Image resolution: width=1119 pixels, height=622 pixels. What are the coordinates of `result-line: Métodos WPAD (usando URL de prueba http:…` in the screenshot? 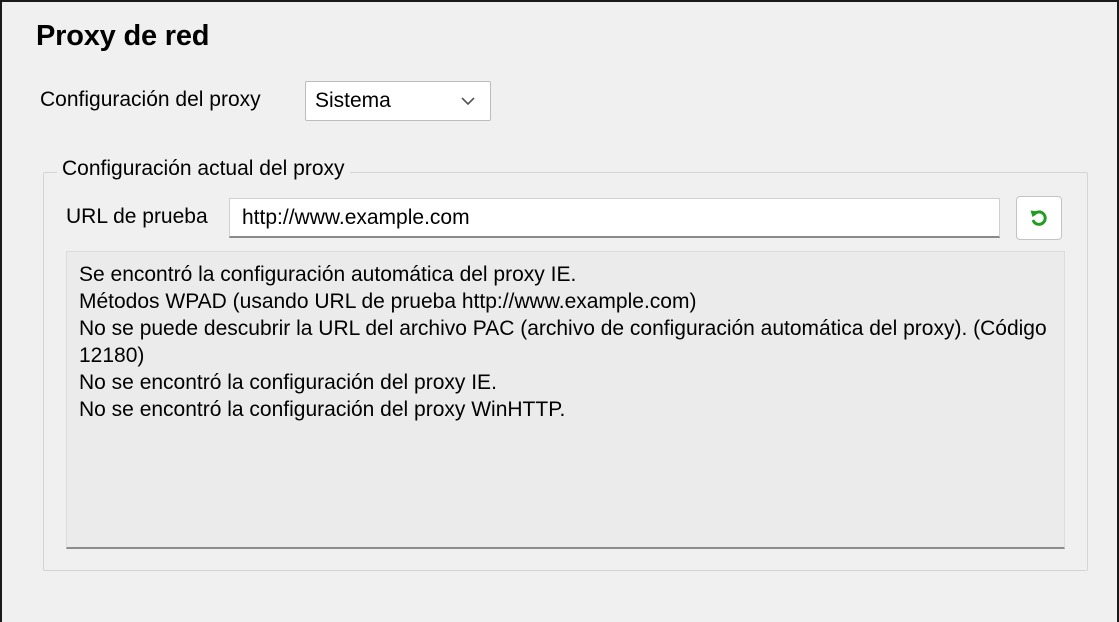 It's located at (388, 301).